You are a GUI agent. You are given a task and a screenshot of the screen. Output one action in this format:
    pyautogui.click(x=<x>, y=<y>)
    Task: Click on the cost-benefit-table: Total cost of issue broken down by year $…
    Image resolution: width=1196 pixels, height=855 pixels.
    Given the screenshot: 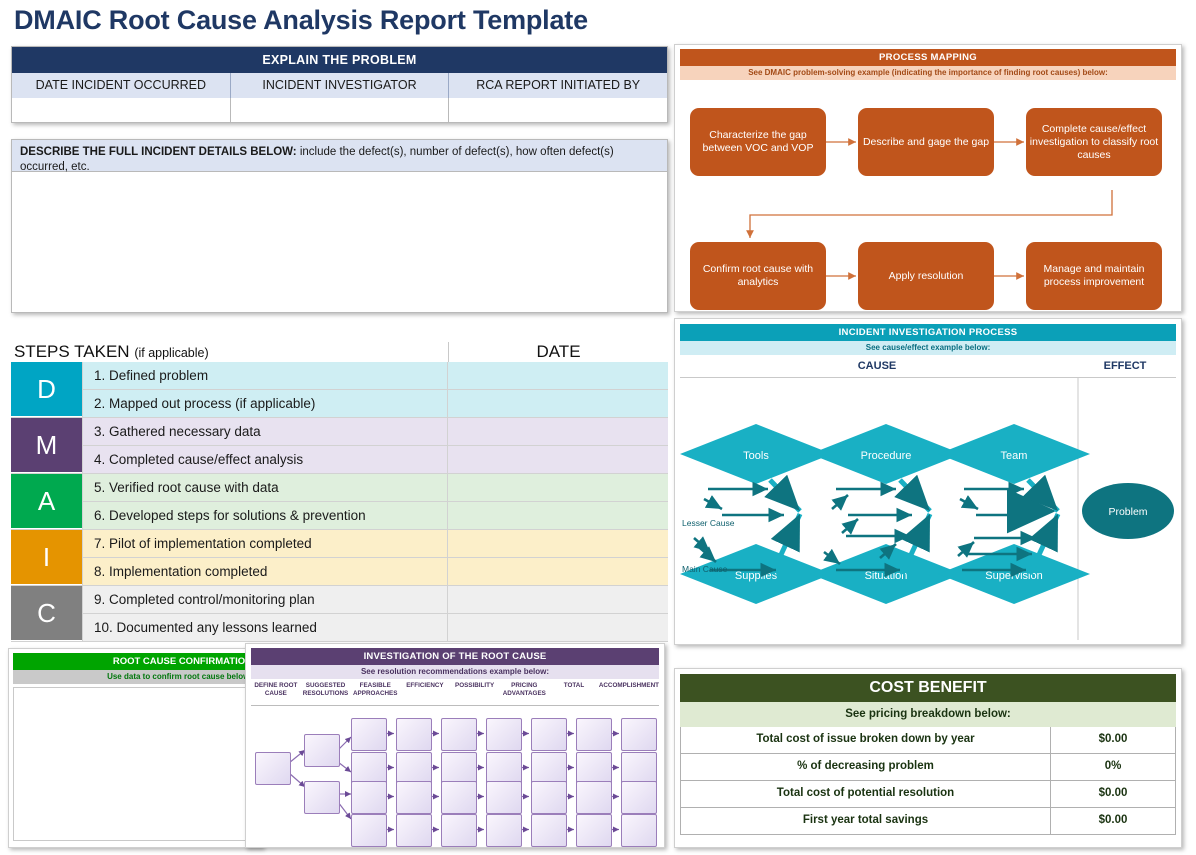 What is the action you would take?
    pyautogui.click(x=928, y=781)
    